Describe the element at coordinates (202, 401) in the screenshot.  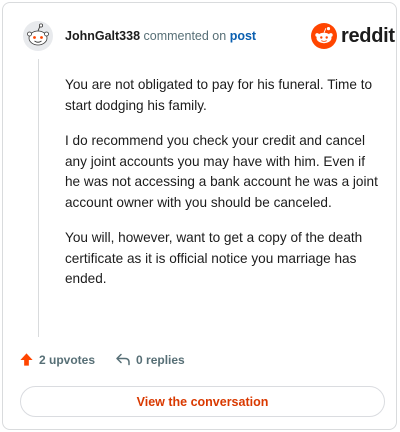
I see `view-conversation-button: View the conversation` at that location.